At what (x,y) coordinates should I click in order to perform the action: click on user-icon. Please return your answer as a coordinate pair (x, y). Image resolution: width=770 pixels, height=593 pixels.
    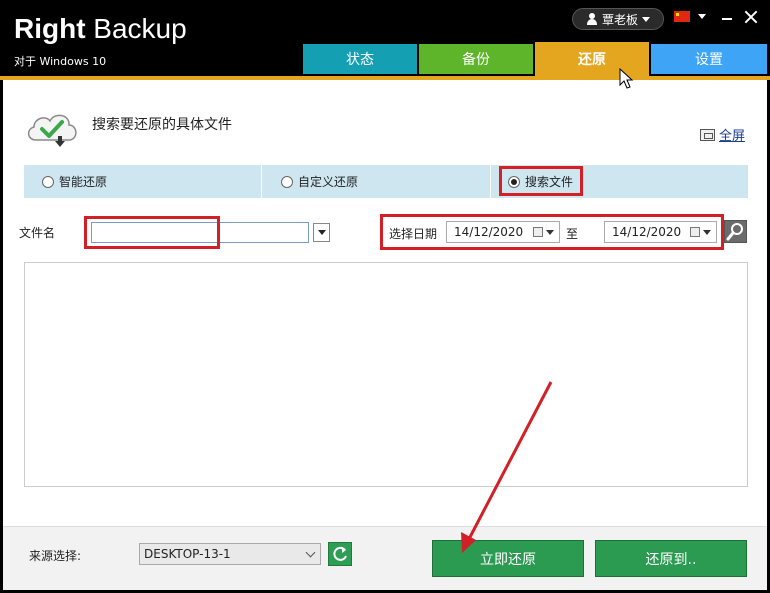
    Looking at the image, I should click on (592, 19).